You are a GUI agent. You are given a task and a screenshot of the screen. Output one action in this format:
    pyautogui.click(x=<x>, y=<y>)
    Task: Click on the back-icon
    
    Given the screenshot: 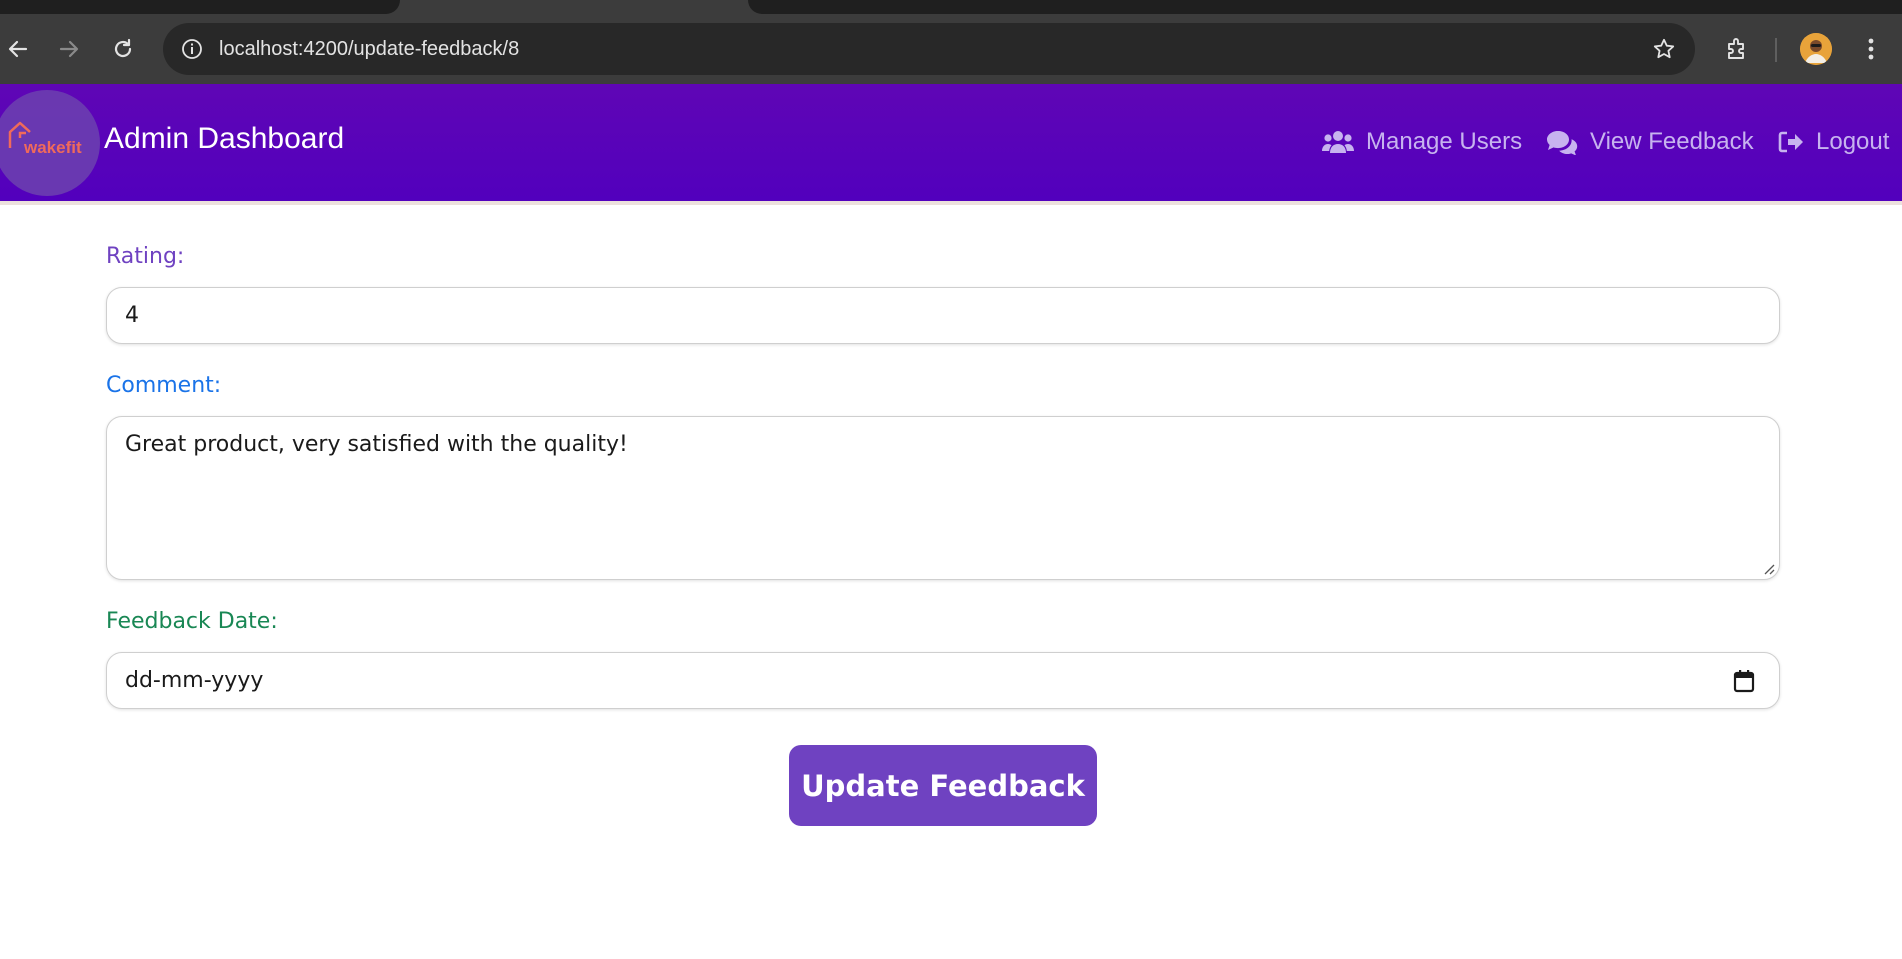 What is the action you would take?
    pyautogui.click(x=18, y=49)
    